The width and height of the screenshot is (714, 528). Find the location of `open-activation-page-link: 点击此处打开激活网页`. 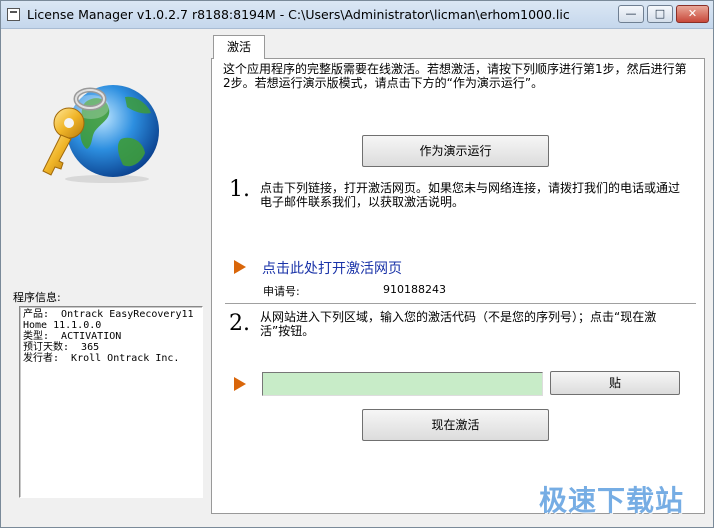

open-activation-page-link: 点击此处打开激活网页 is located at coordinates (332, 268).